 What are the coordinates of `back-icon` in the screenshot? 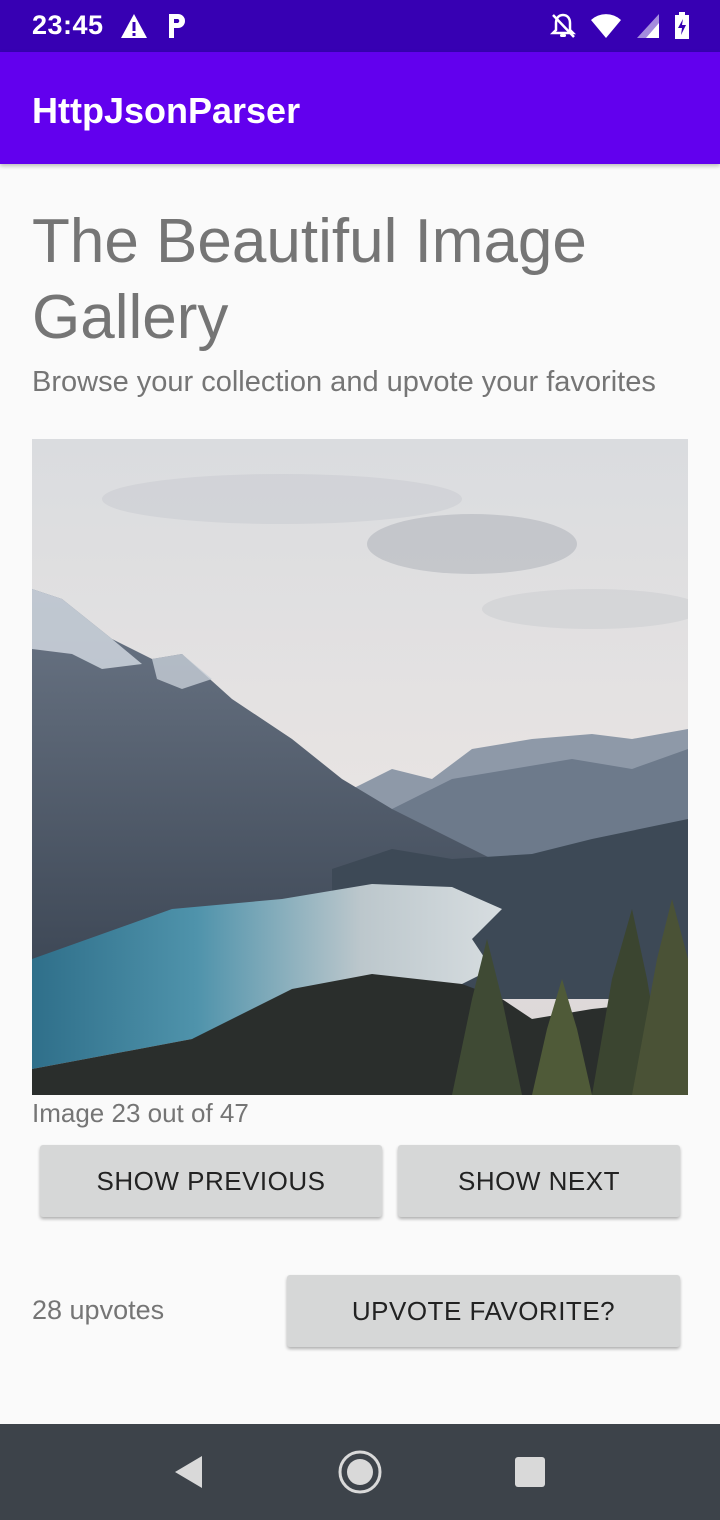 It's located at (189, 1472).